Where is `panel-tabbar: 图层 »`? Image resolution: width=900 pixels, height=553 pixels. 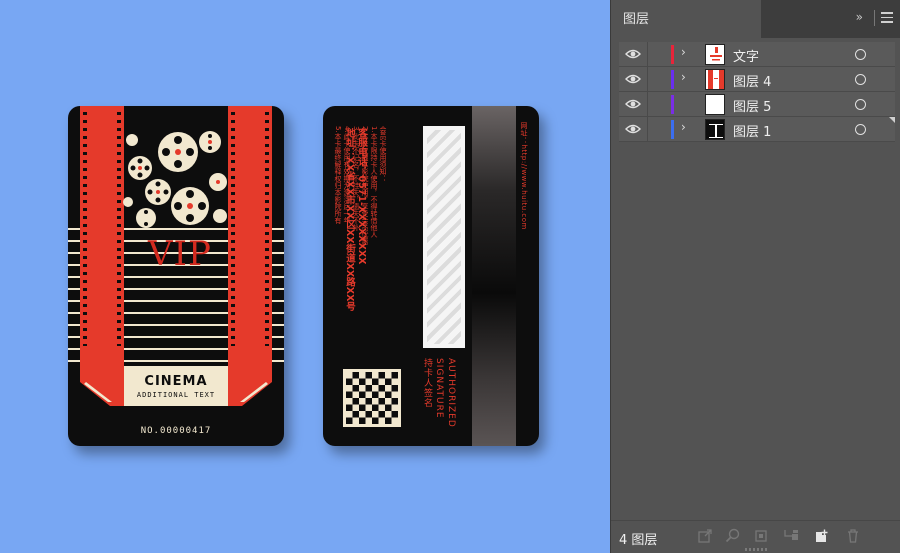
panel-tabbar: 图层 » is located at coordinates (755, 19).